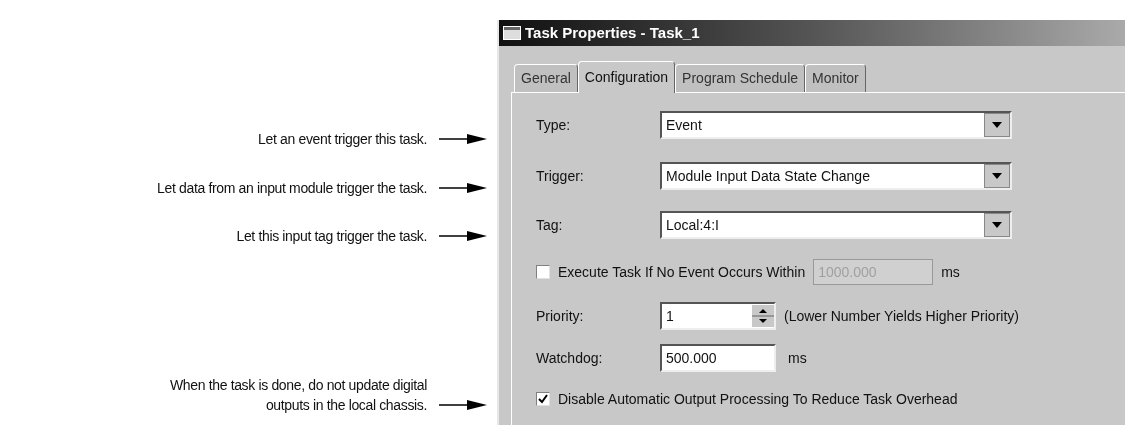 This screenshot has height=425, width=1125. What do you see at coordinates (560, 176) in the screenshot?
I see `field-label: Trigger:` at bounding box center [560, 176].